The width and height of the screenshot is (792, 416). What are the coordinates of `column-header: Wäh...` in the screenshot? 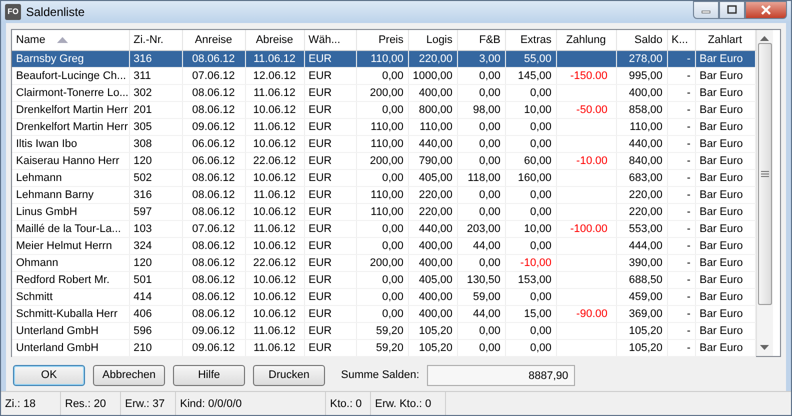 It's located at (330, 40).